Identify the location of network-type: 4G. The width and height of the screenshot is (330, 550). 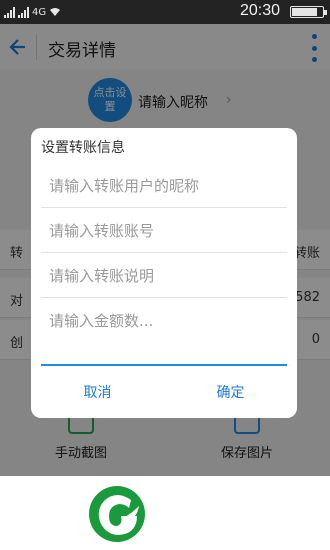
(39, 12).